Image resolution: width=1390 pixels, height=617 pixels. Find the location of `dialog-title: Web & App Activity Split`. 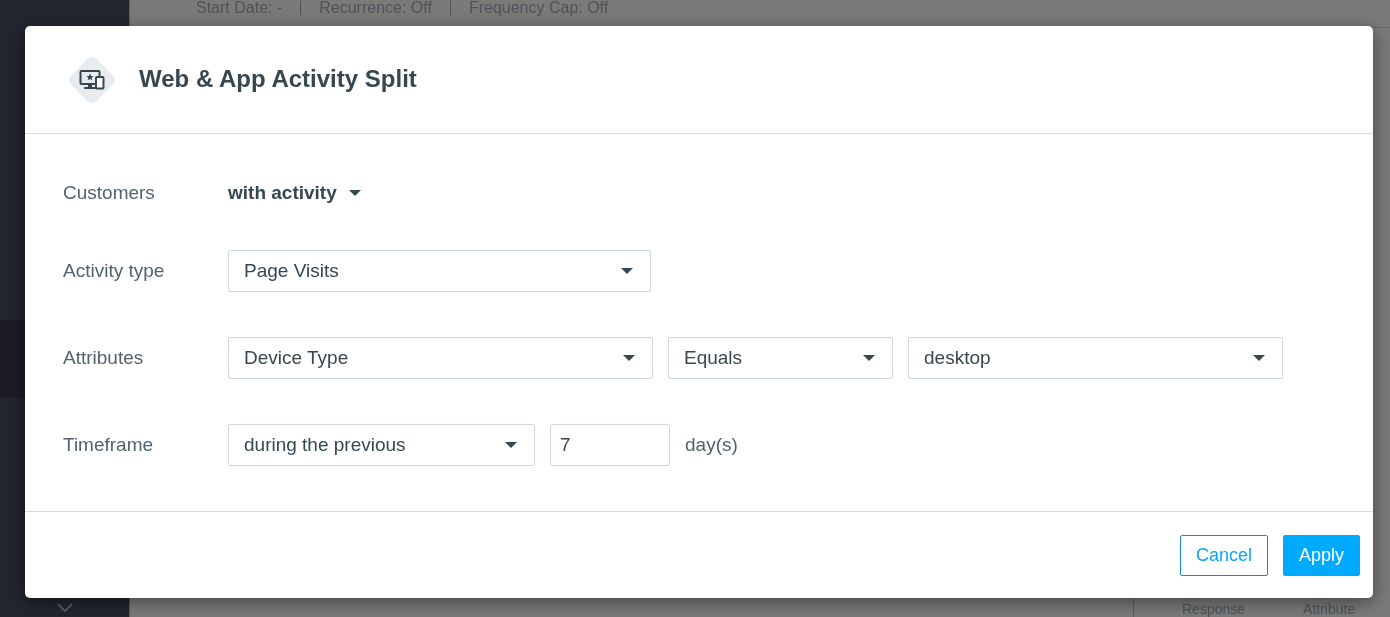

dialog-title: Web & App Activity Split is located at coordinates (278, 79).